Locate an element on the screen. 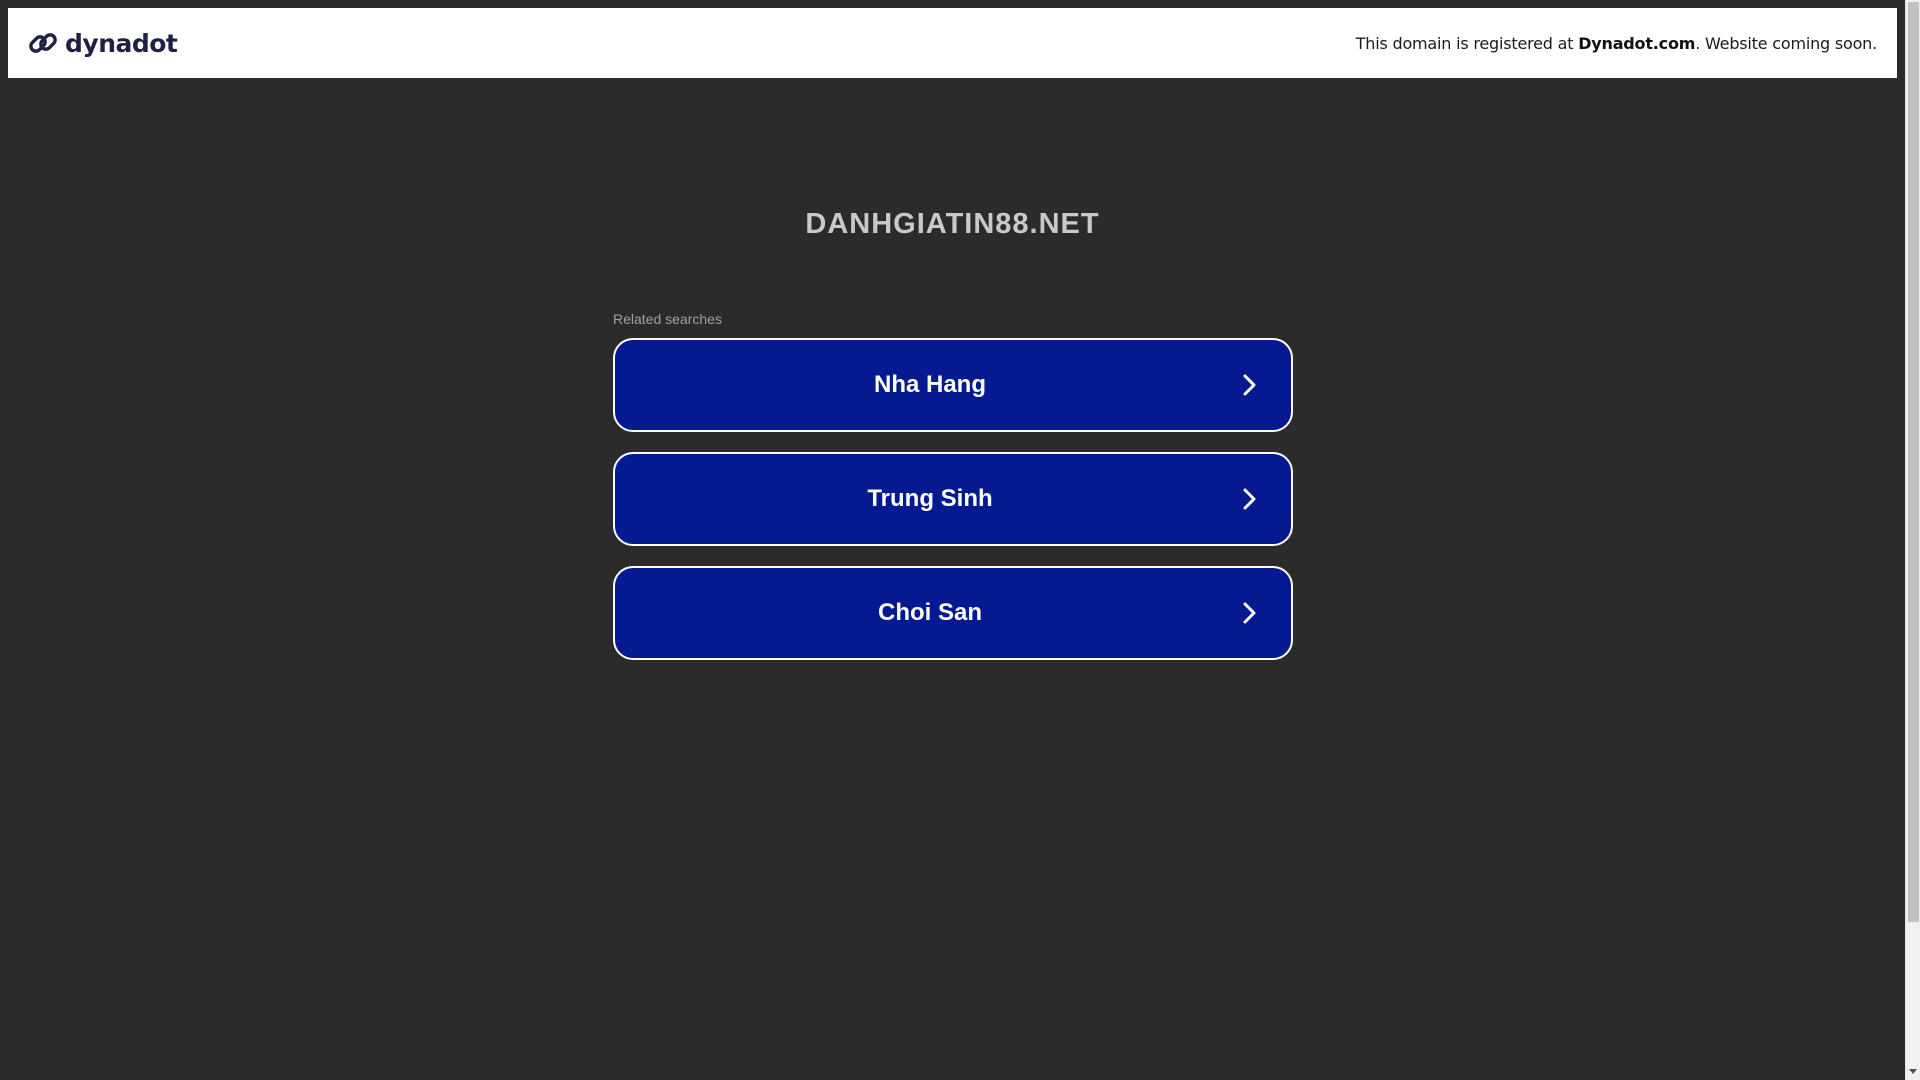  dynadot-link-icon is located at coordinates (43, 43).